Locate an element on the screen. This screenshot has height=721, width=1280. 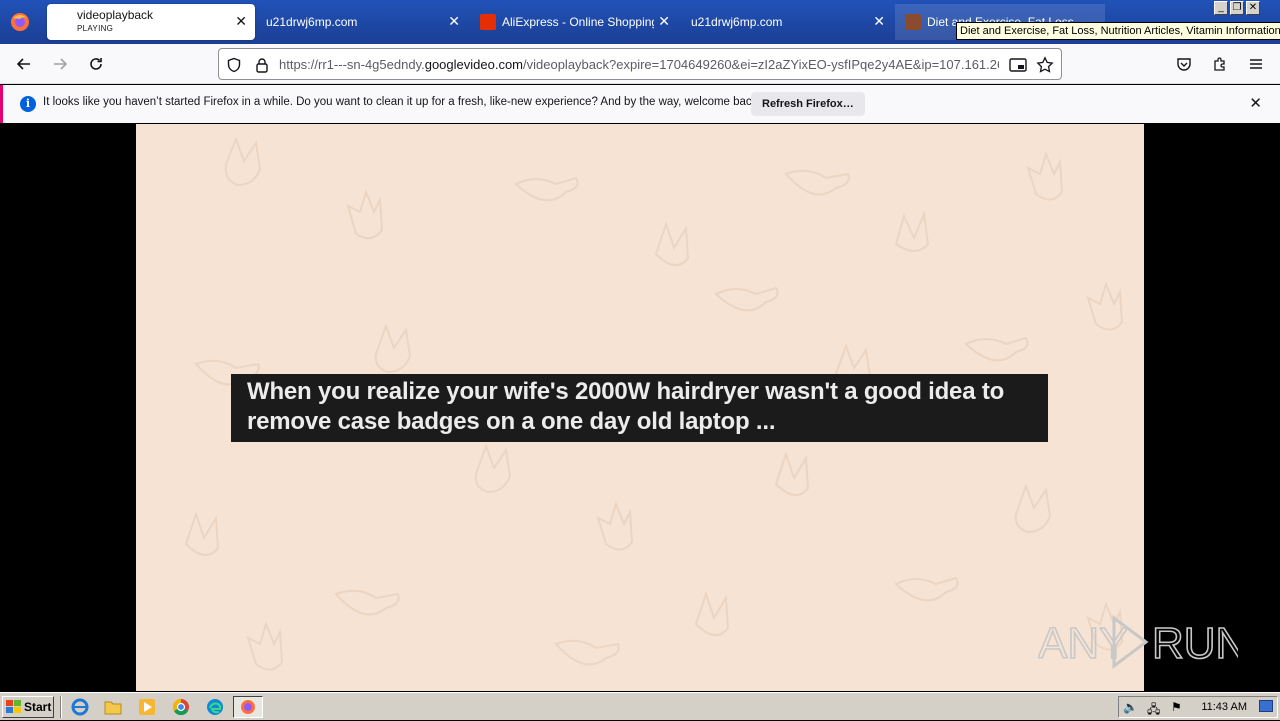
anyrun-watermark: ANY RUN is located at coordinates (1142, 642).